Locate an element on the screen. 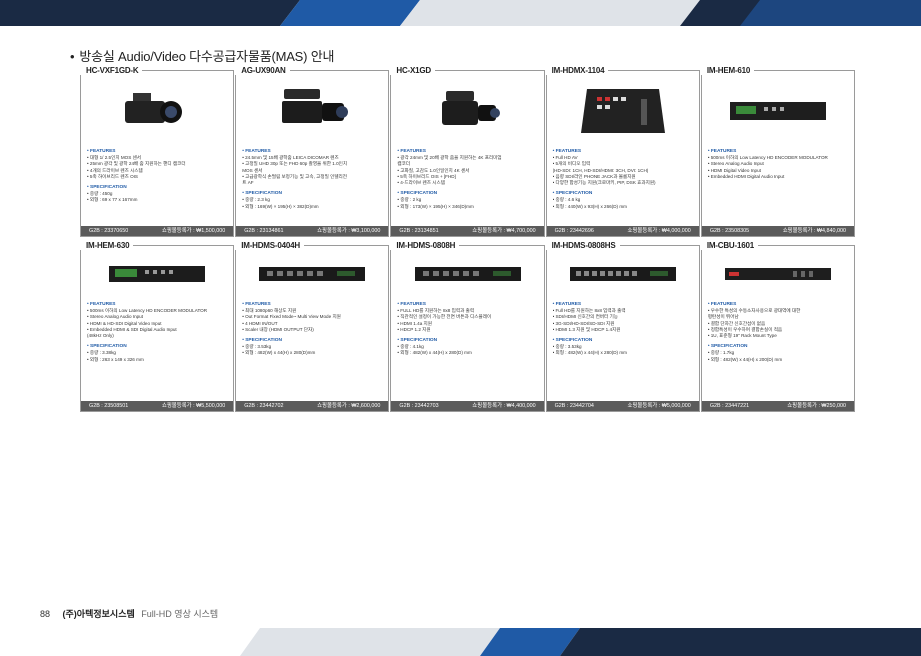  registered-price: 쇼핑몰등록가 : ₩4,840,000 is located at coordinates (814, 231).